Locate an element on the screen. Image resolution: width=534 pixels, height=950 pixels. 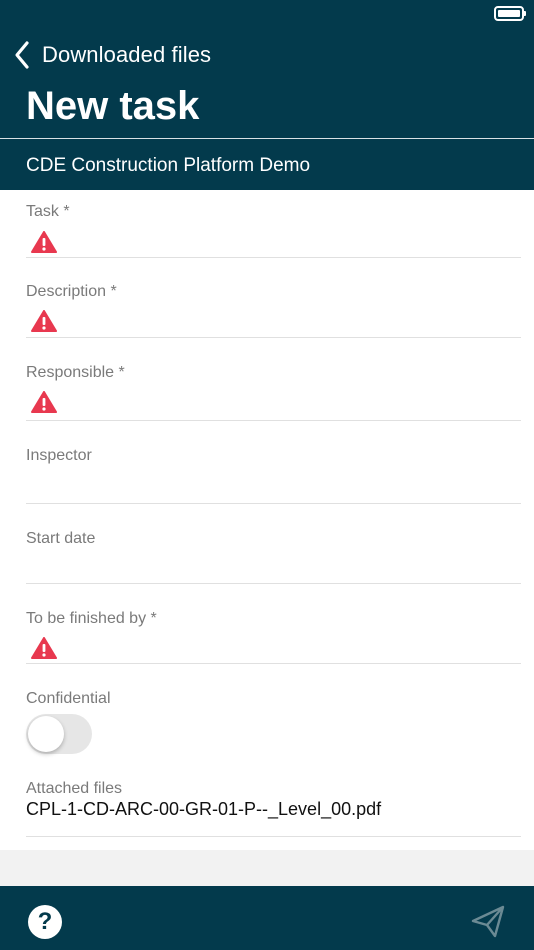
responsible-label: Responsible * is located at coordinates (75, 372).